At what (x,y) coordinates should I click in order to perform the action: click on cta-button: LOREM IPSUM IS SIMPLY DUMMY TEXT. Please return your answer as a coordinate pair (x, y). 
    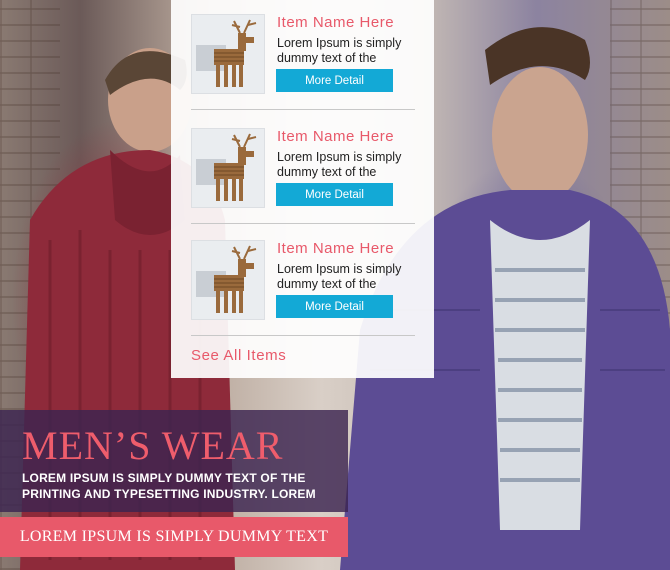
    Looking at the image, I should click on (174, 537).